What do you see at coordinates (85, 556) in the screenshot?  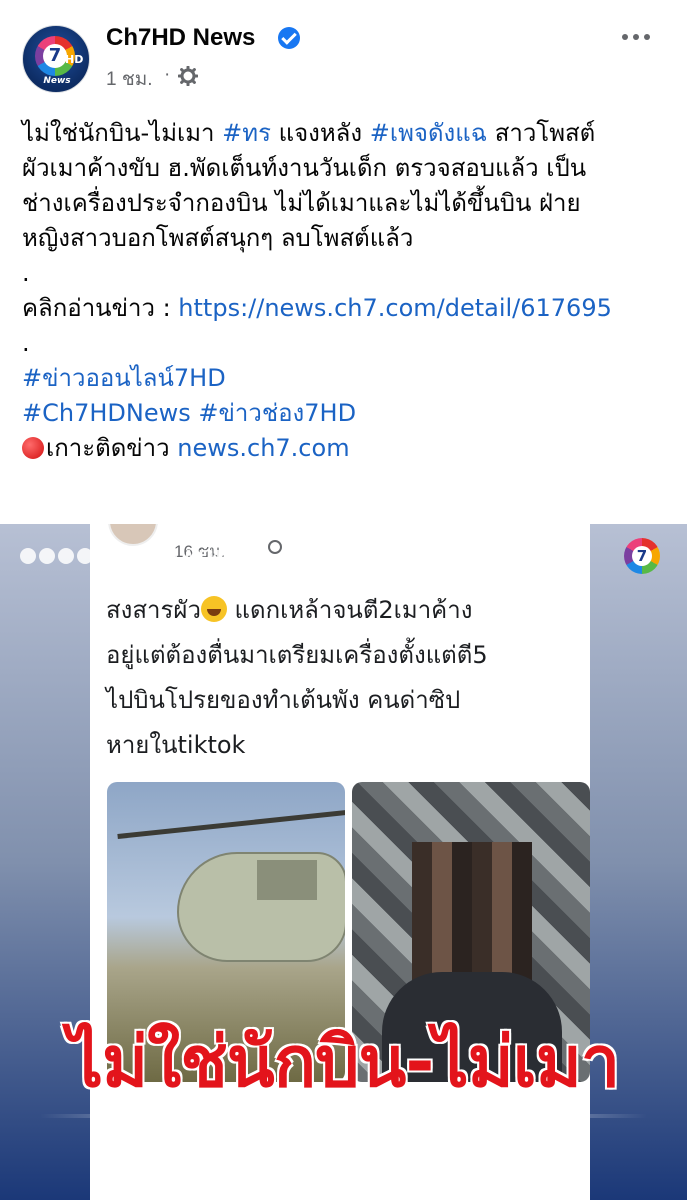 I see `youtube-icon` at bounding box center [85, 556].